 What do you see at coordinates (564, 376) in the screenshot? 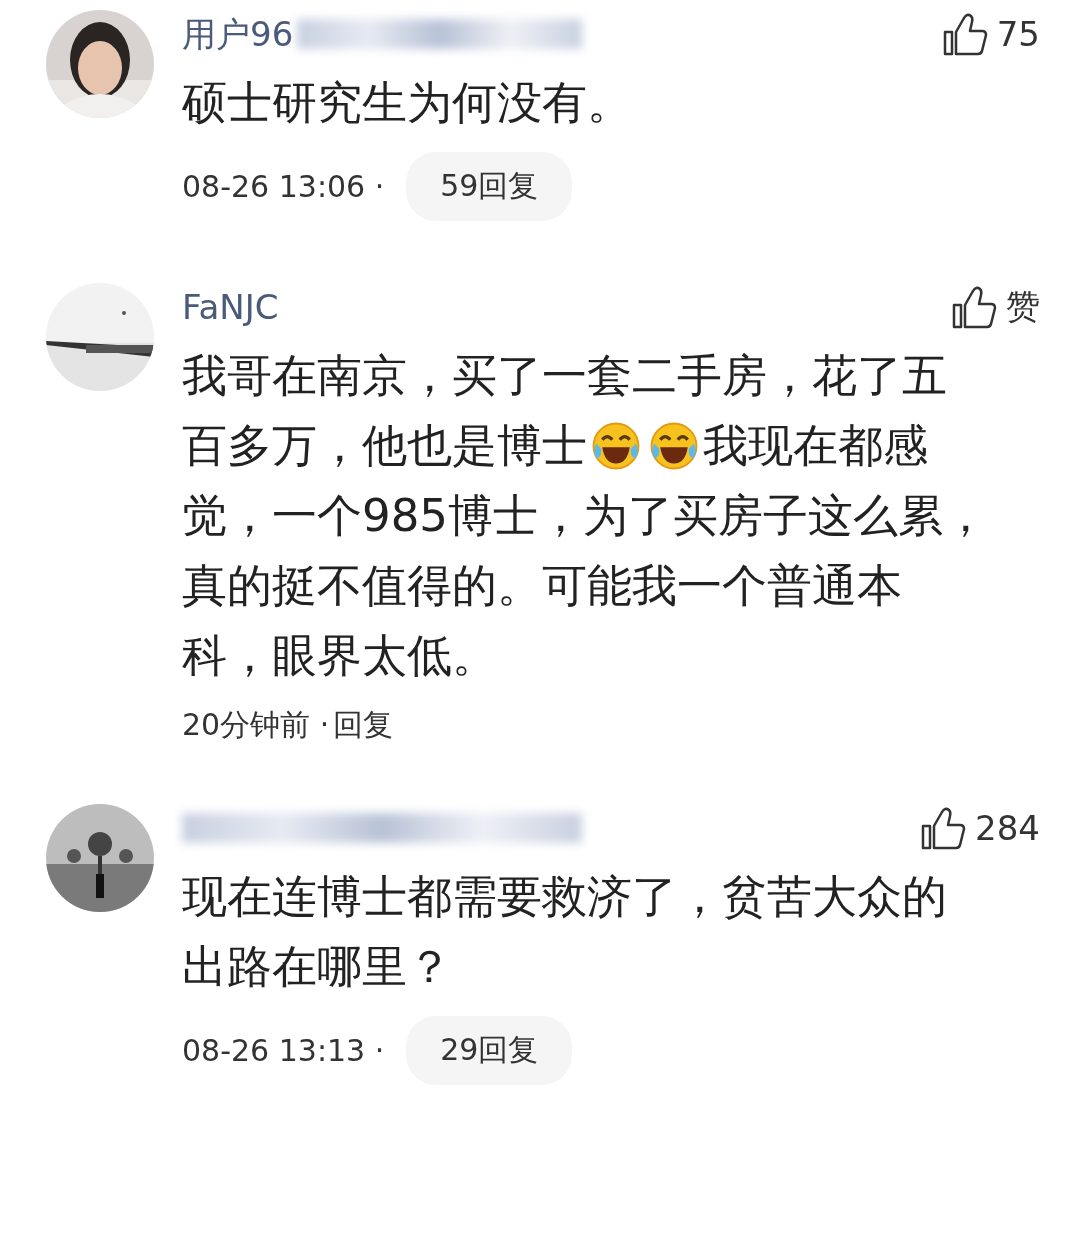
I see `comment-text: 我哥在南京，买了一套二手房，花了五` at bounding box center [564, 376].